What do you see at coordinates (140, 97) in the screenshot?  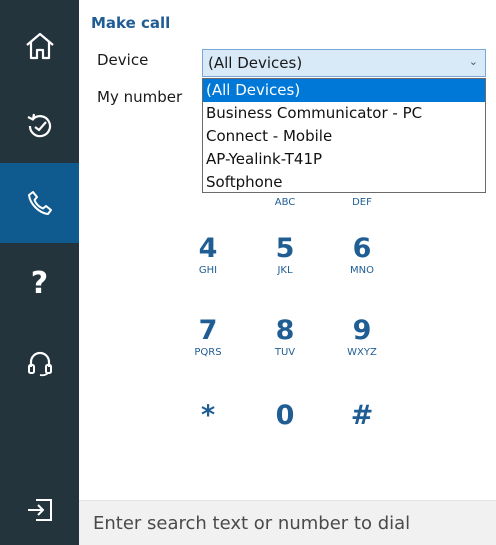 I see `my-number-label: My number` at bounding box center [140, 97].